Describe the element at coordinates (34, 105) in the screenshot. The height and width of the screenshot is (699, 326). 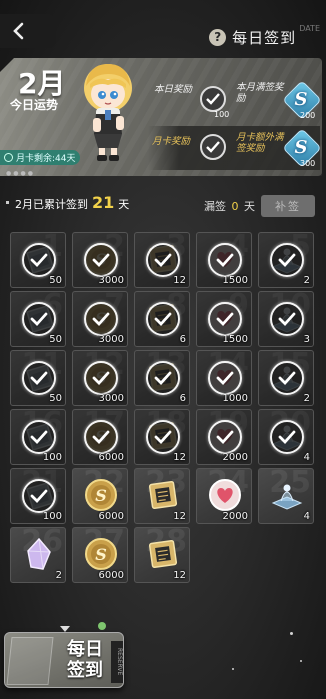
I see `fortune-label: 今日运势` at that location.